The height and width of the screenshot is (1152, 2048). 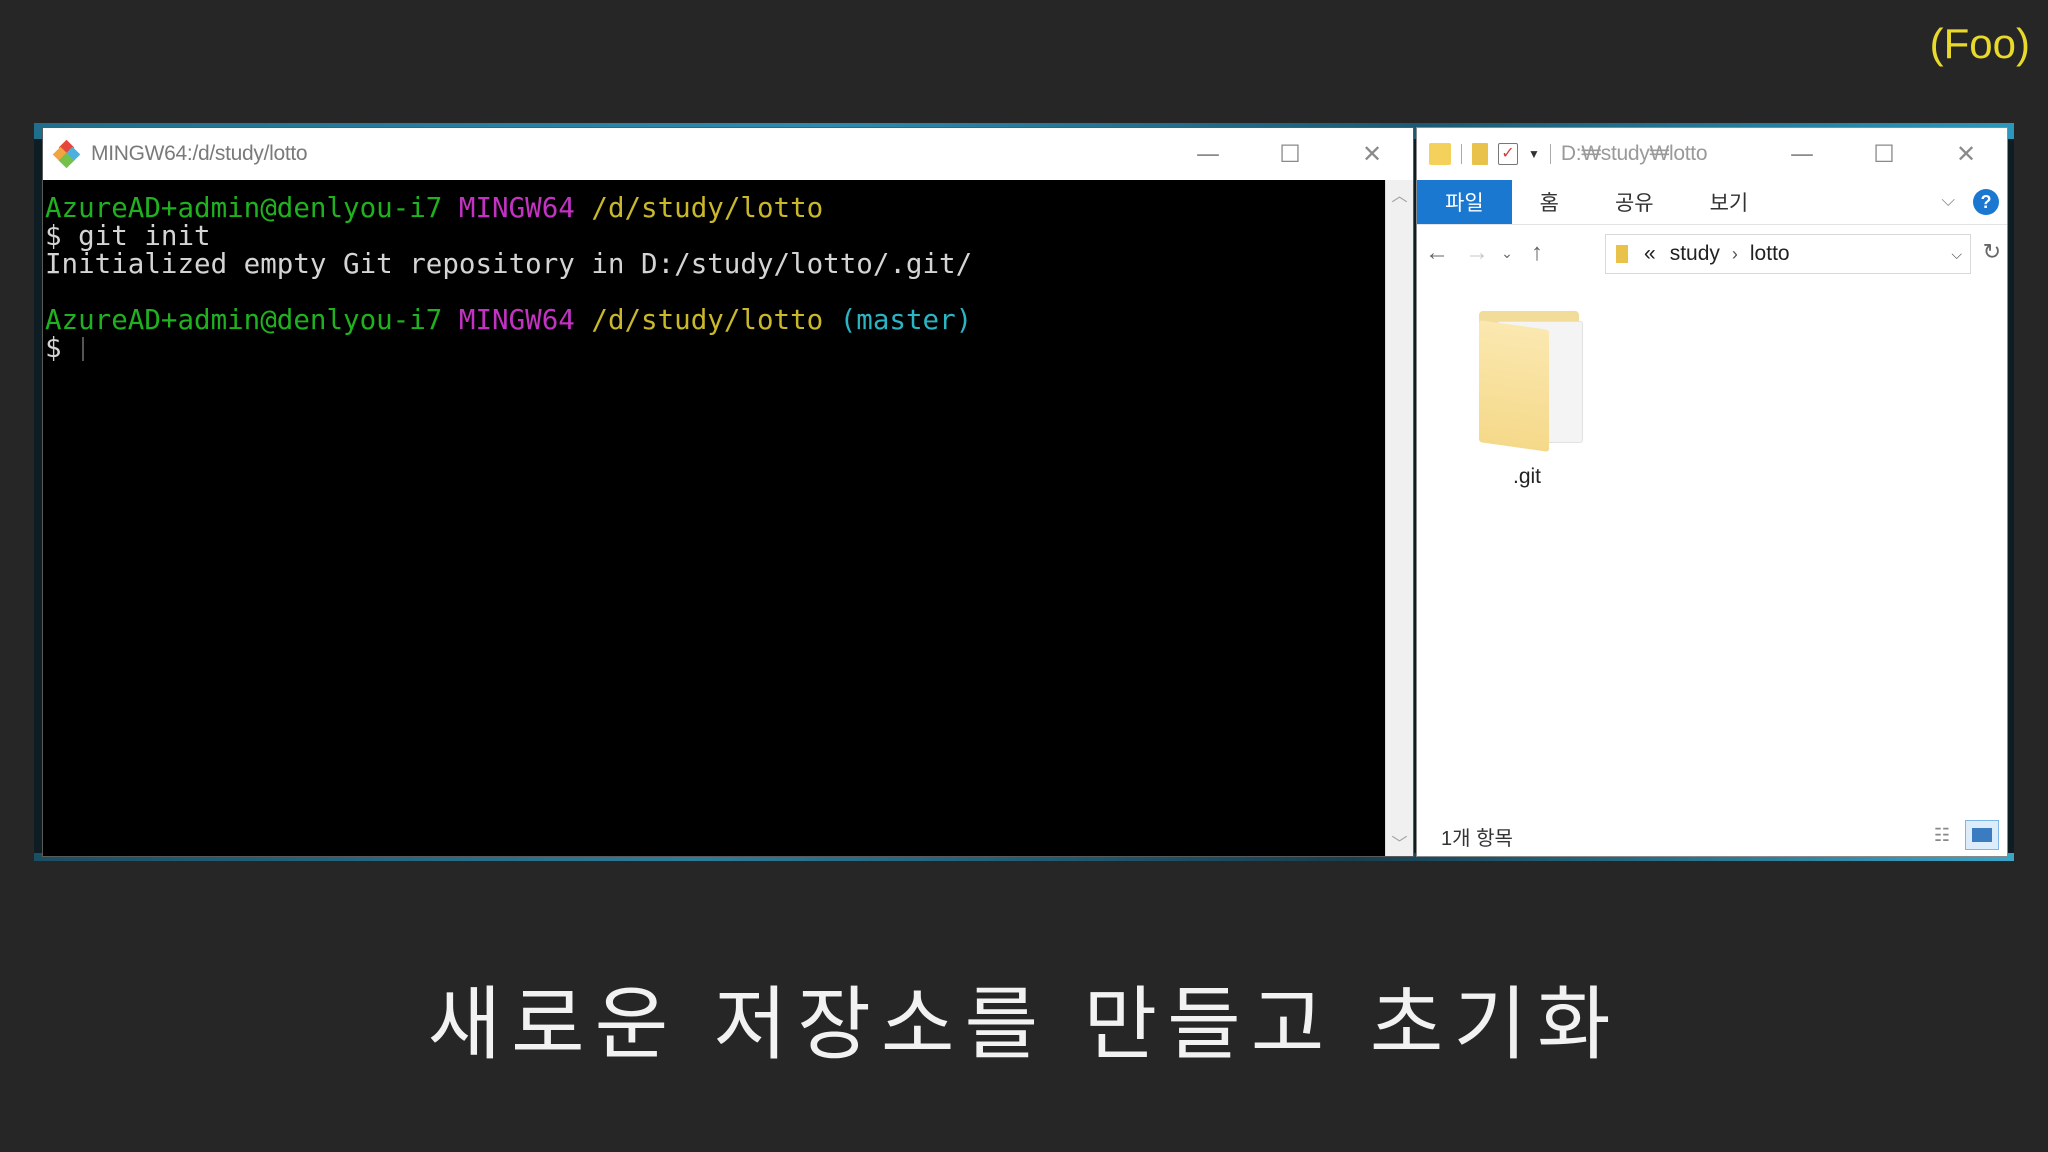 I want to click on address-bar: « study › lotto ⌵, so click(x=1788, y=254).